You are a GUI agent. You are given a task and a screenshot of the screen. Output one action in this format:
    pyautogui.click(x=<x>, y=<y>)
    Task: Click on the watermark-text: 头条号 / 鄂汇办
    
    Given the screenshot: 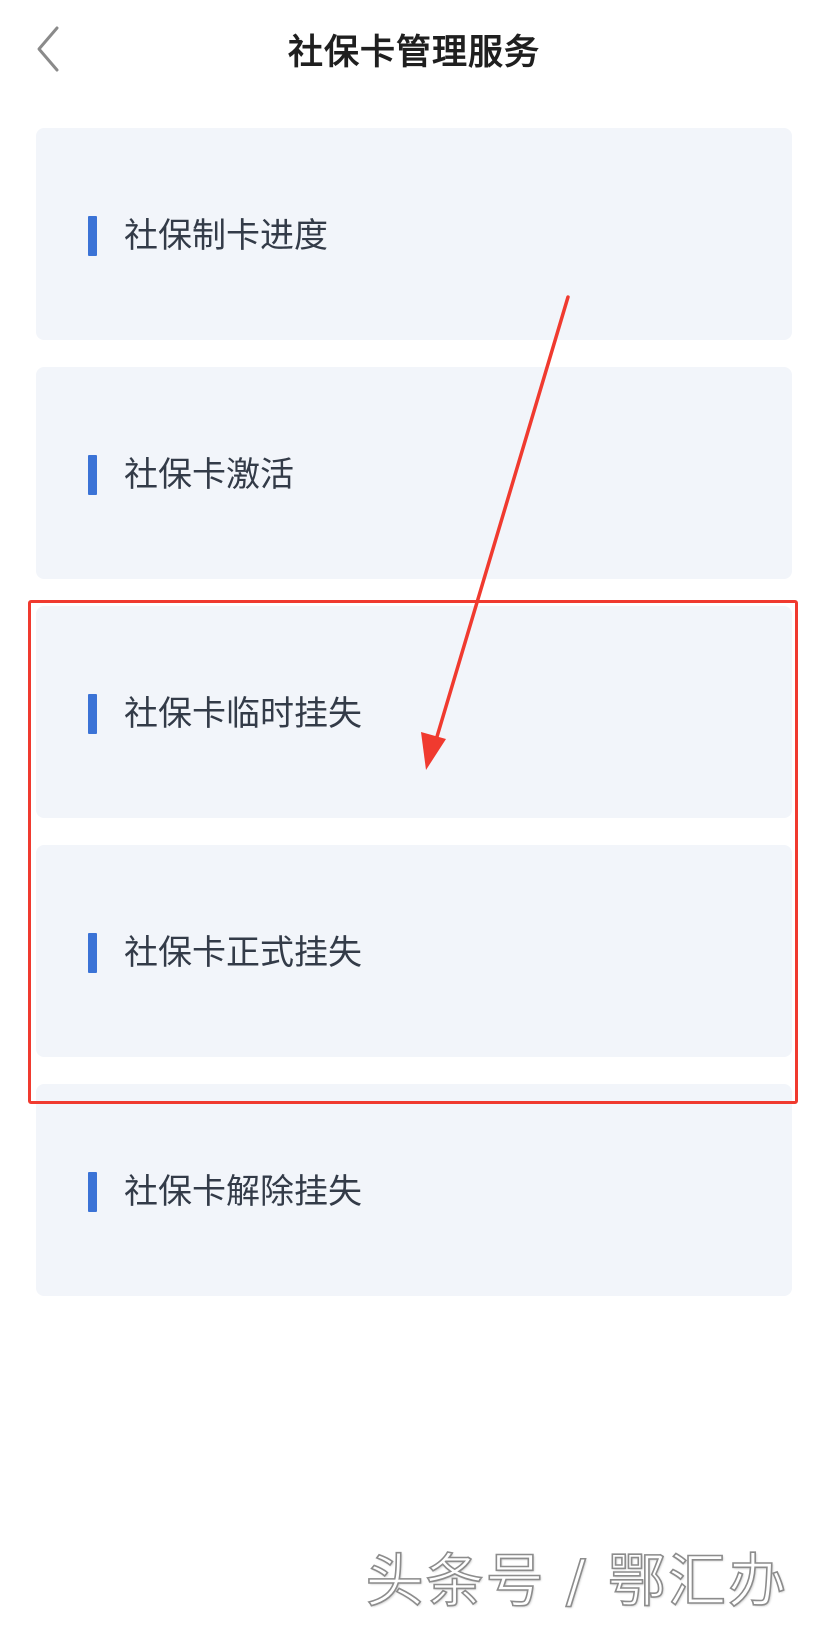 What is the action you would take?
    pyautogui.click(x=576, y=1581)
    